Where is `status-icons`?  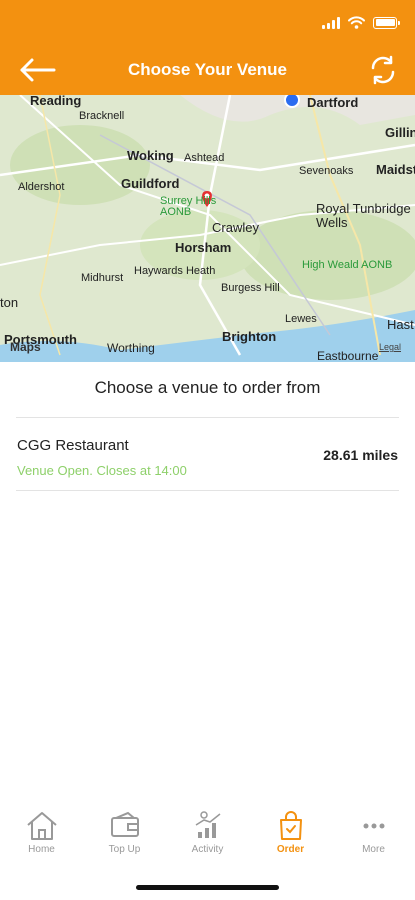
status-icons is located at coordinates (361, 22).